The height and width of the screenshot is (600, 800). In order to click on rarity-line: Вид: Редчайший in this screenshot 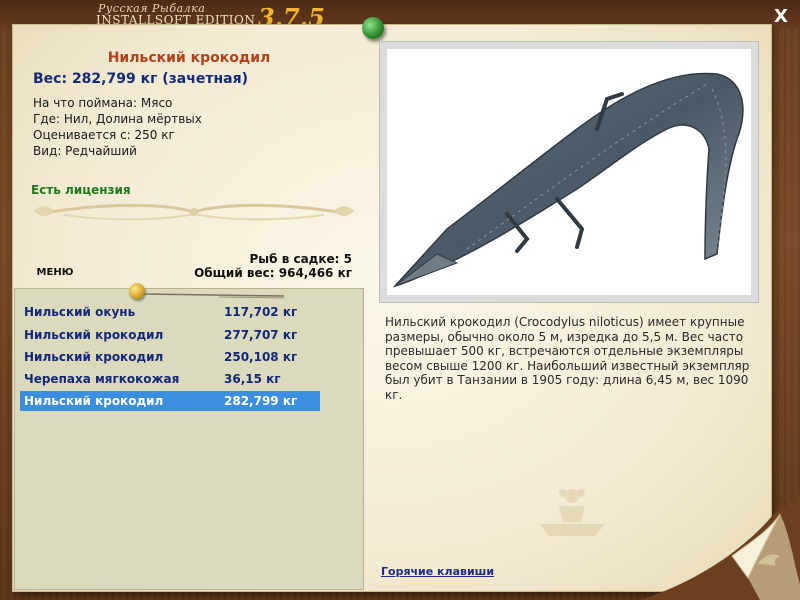, I will do `click(85, 151)`.